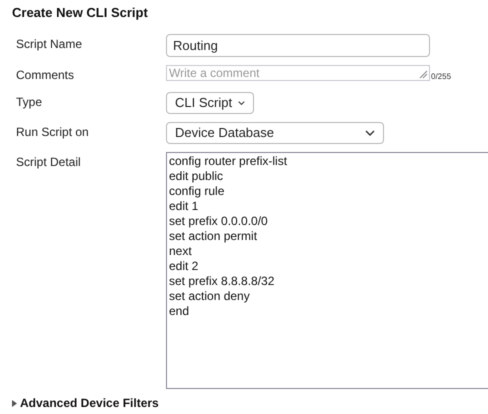  I want to click on script-line: config router prefix-list, so click(228, 161).